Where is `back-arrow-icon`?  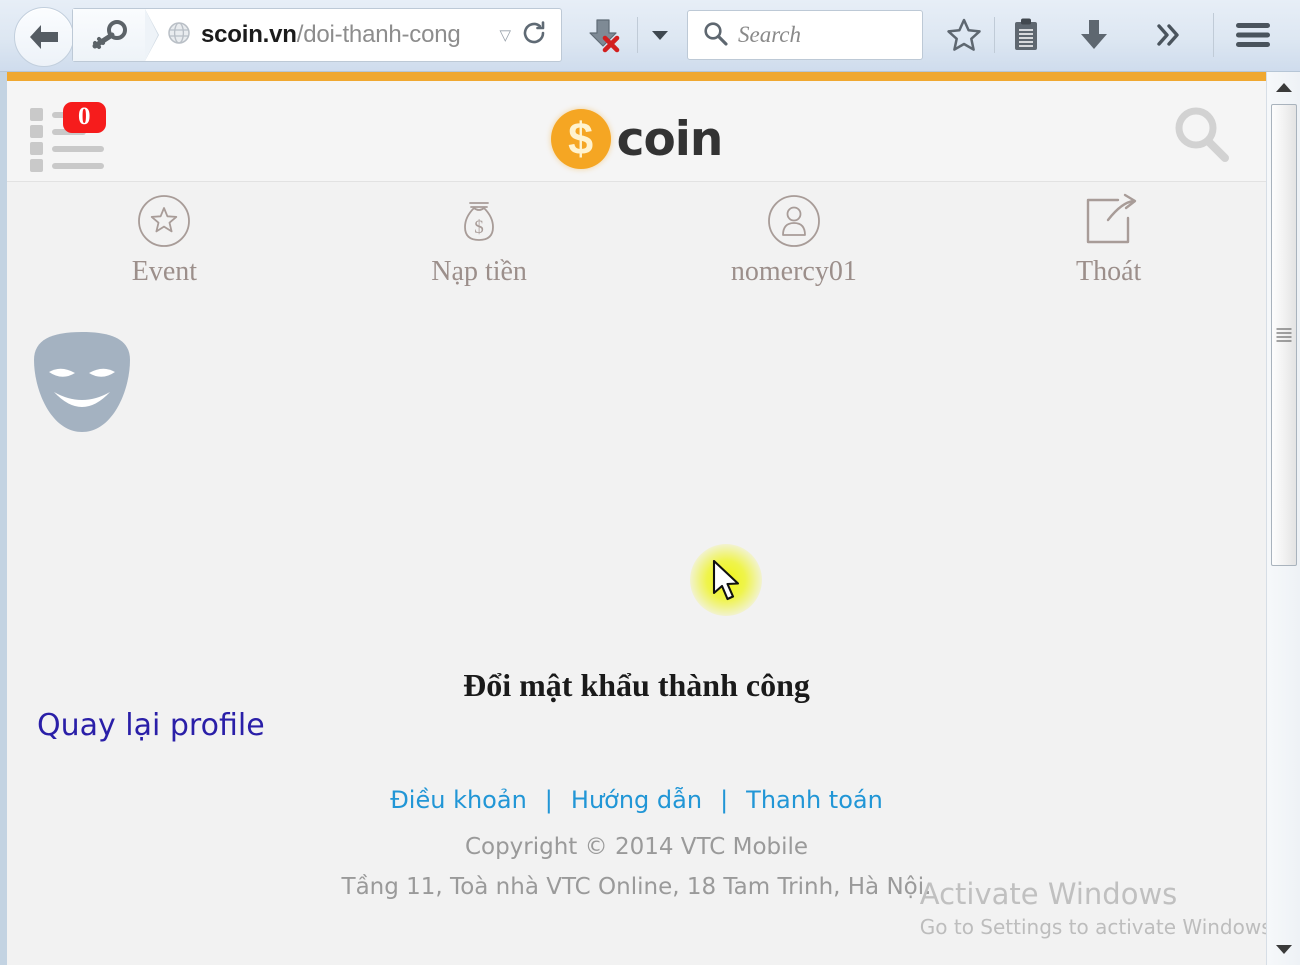 back-arrow-icon is located at coordinates (44, 37).